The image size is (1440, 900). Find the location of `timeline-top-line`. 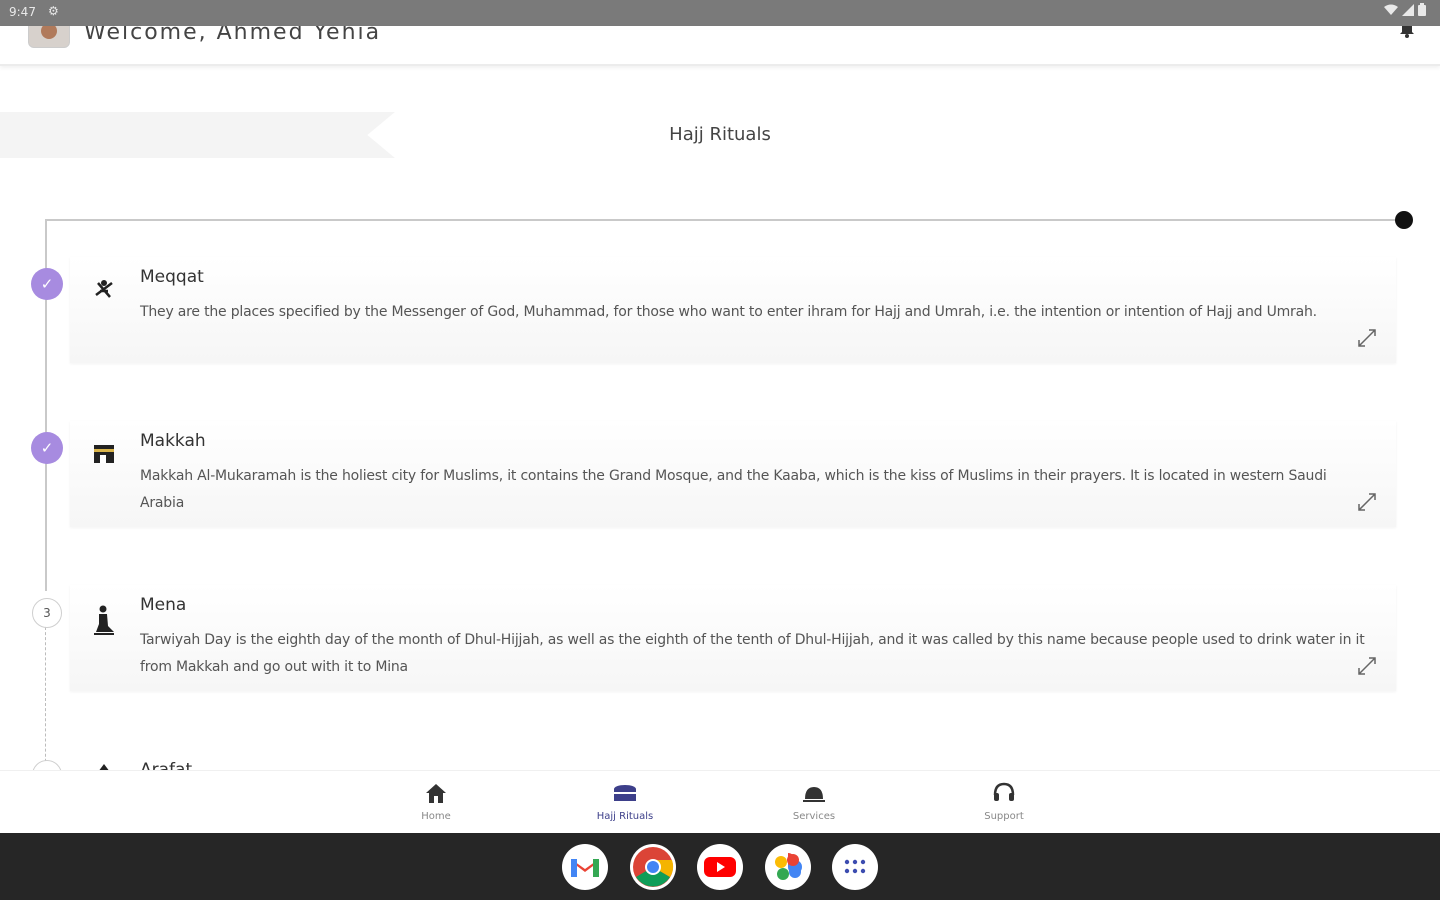

timeline-top-line is located at coordinates (725, 220).